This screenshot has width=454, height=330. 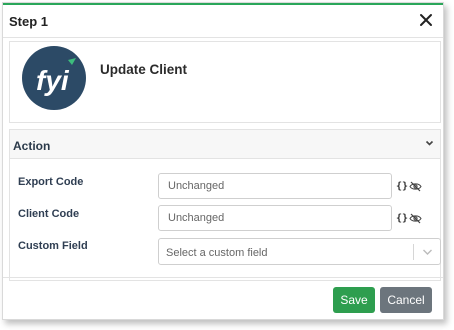 I want to click on step-name: Update Client, so click(x=144, y=69).